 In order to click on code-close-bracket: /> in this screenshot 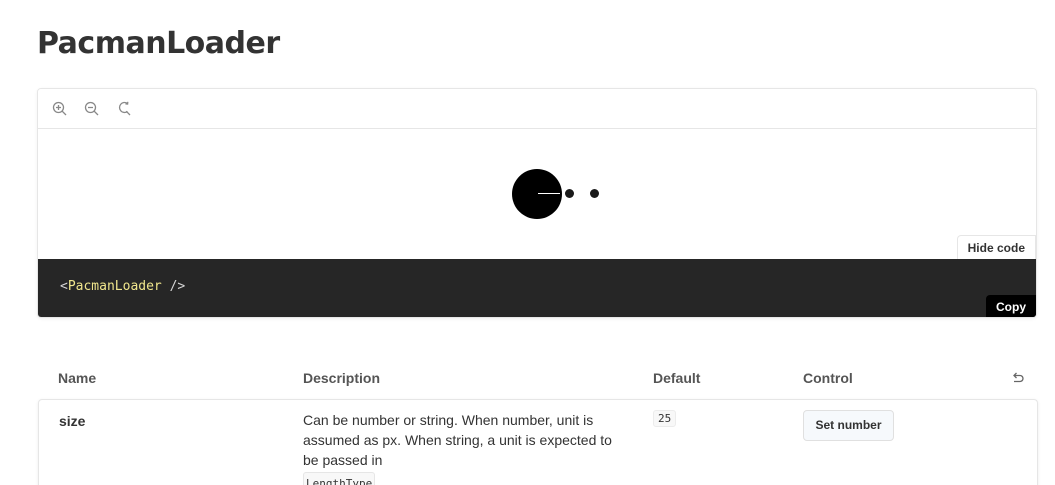, I will do `click(173, 286)`.